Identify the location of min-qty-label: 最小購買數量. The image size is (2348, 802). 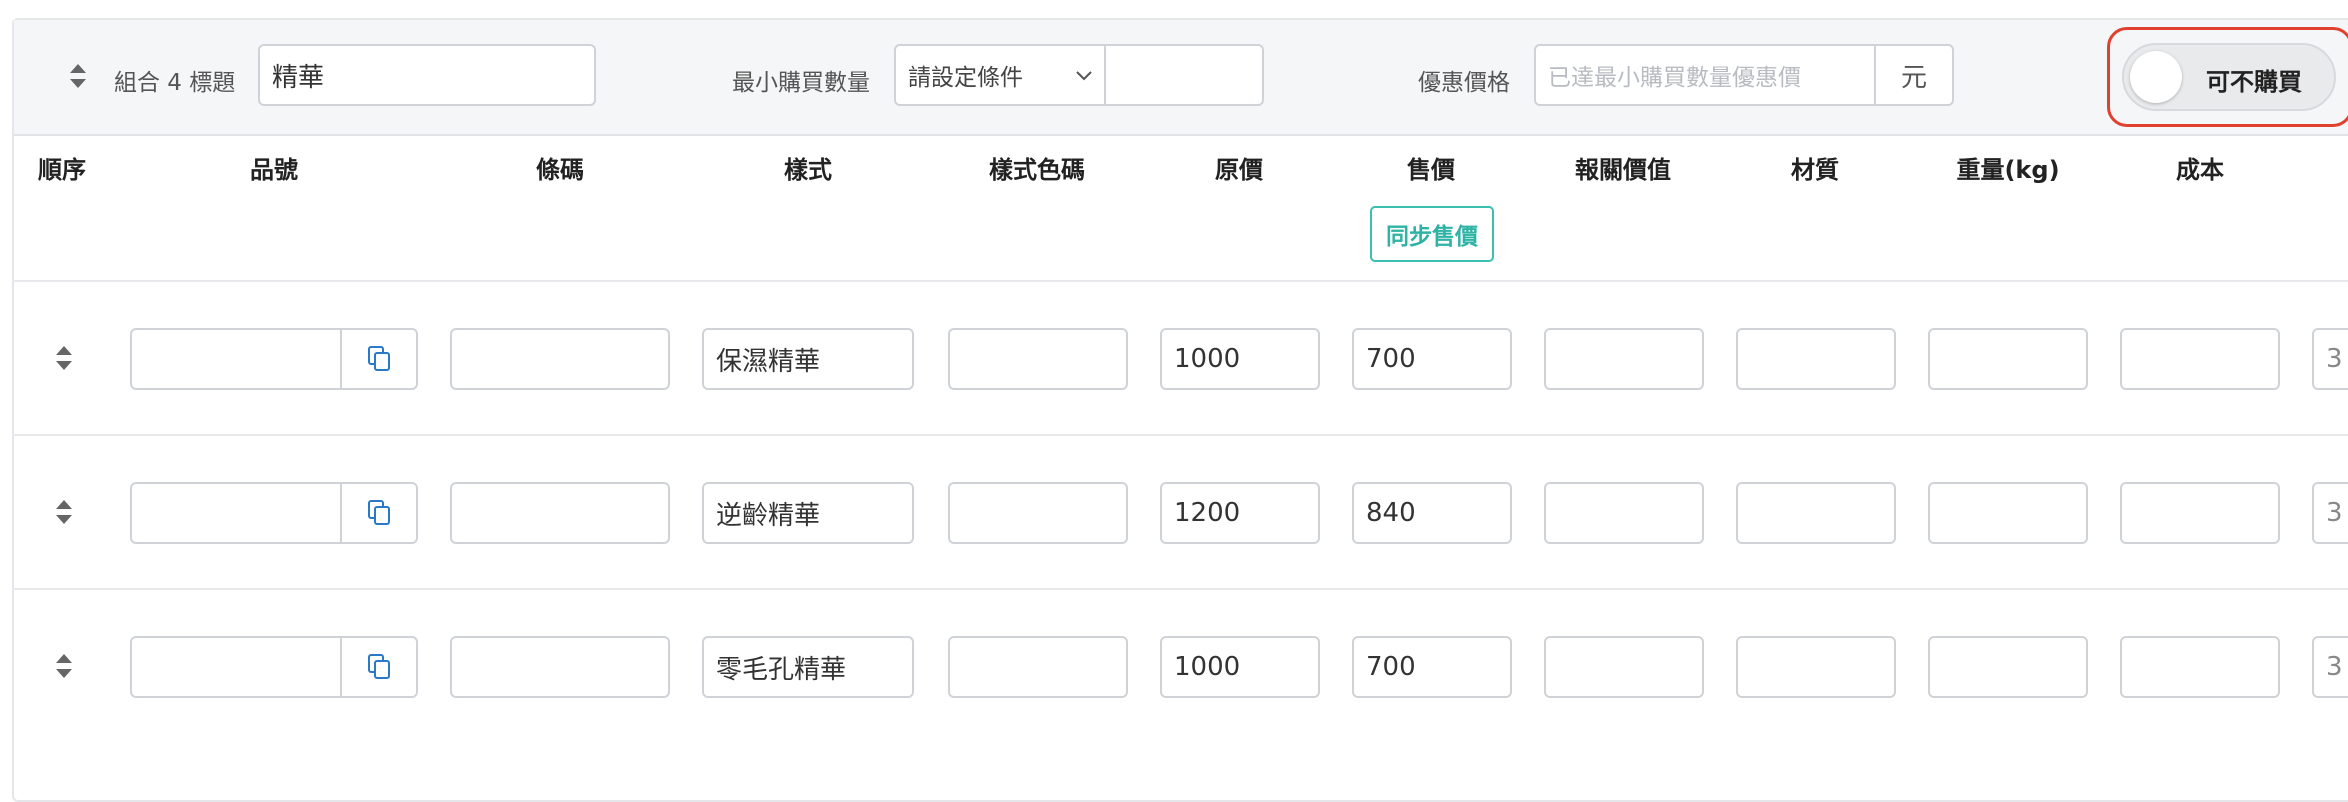
(801, 83).